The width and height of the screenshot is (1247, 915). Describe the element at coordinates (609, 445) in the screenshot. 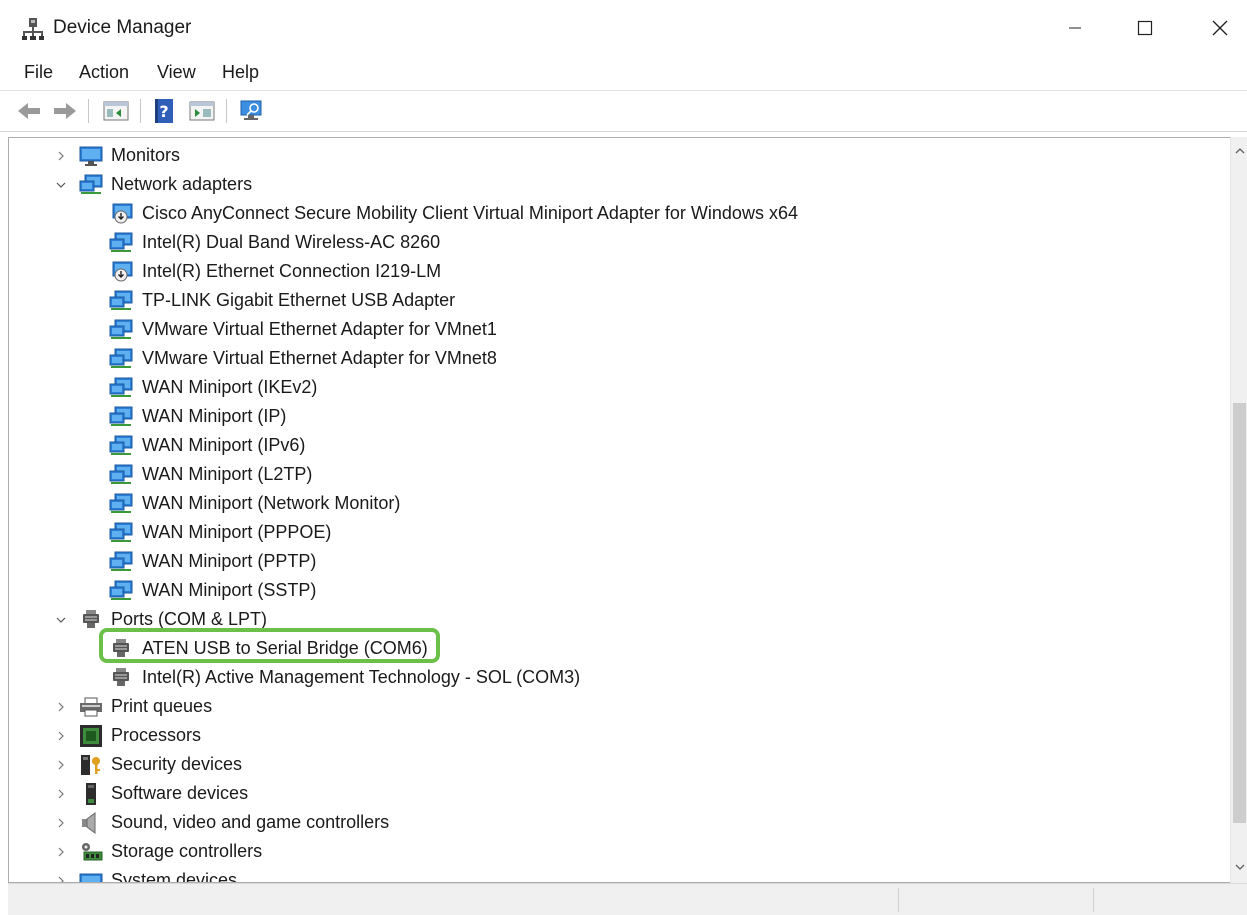

I see `tree-node-wan-ipv6: WAN Miniport (IPv6)` at that location.